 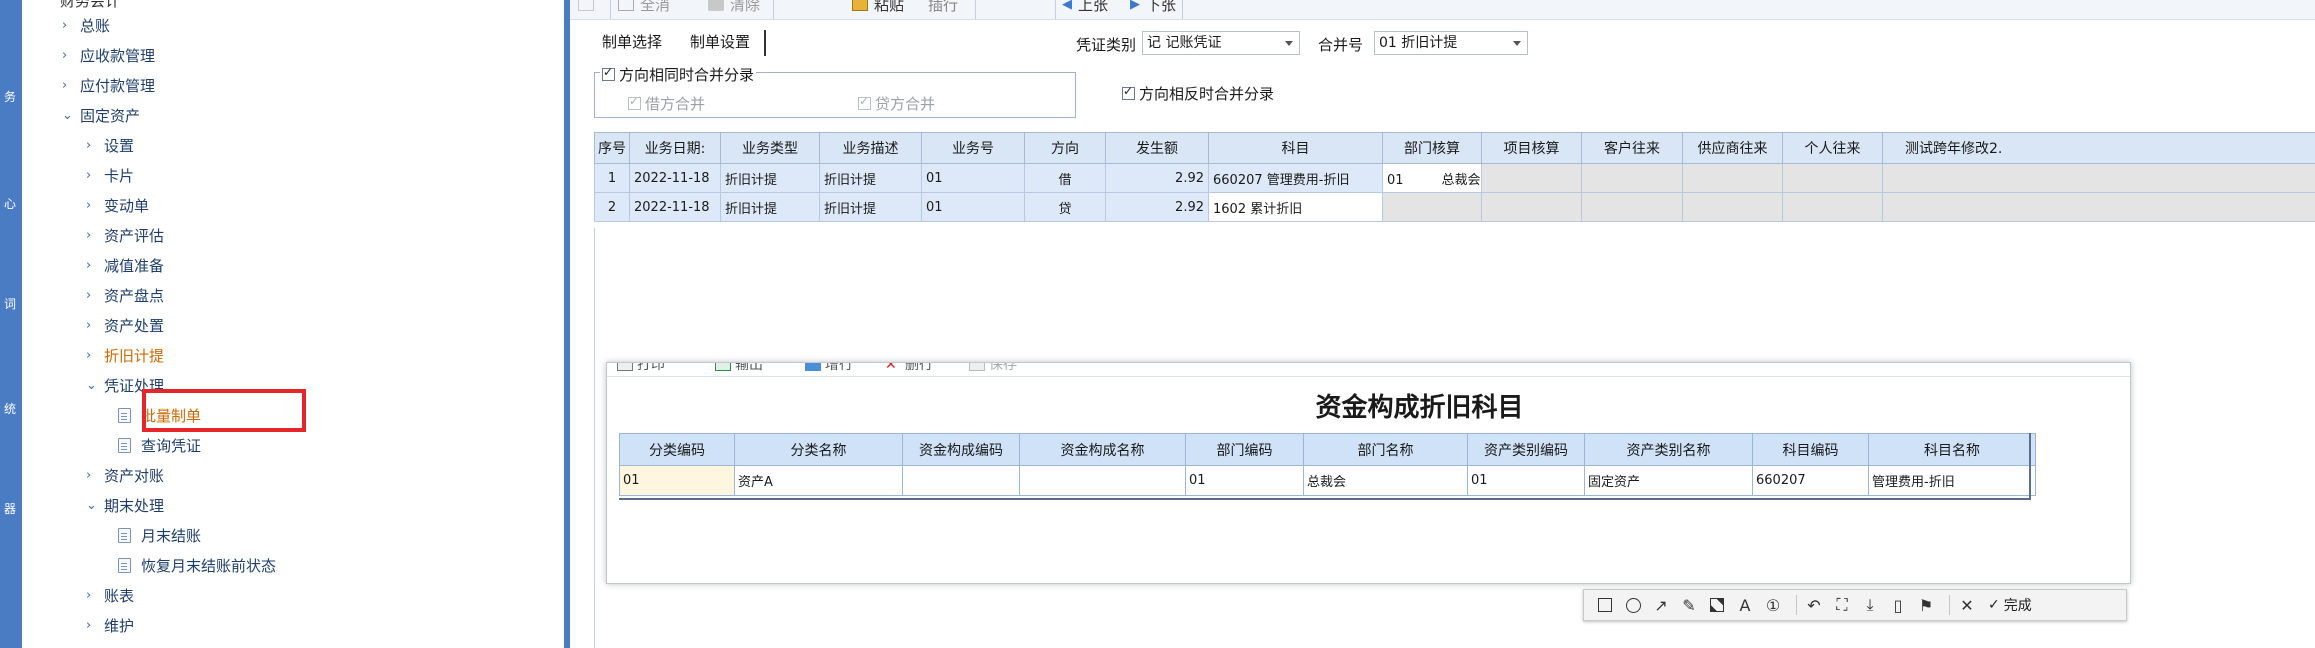 What do you see at coordinates (1451, 43) in the screenshot?
I see `merge-no-select: 01 折旧计提` at bounding box center [1451, 43].